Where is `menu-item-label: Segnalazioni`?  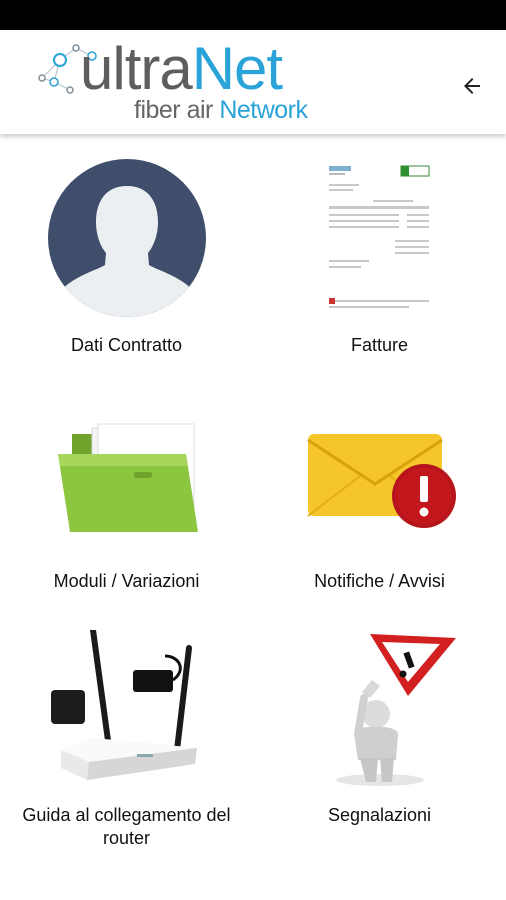
menu-item-label: Segnalazioni is located at coordinates (379, 815).